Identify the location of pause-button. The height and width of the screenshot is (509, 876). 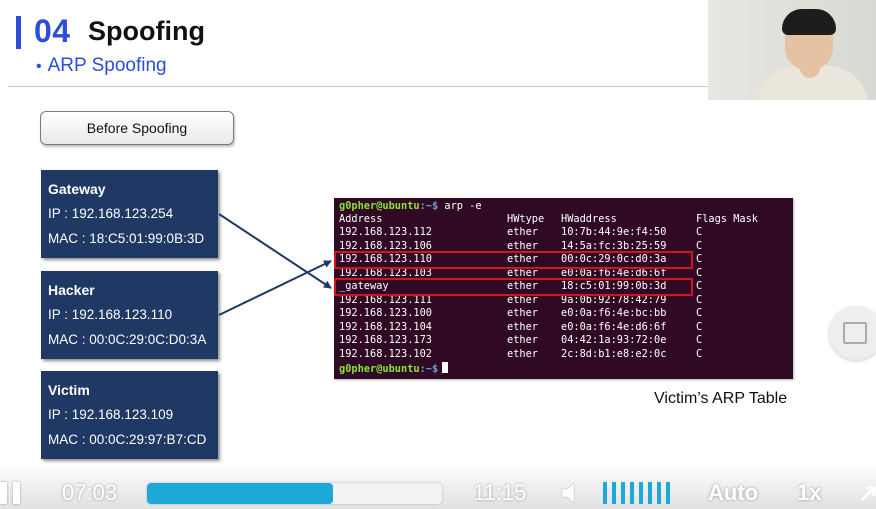
(11, 493).